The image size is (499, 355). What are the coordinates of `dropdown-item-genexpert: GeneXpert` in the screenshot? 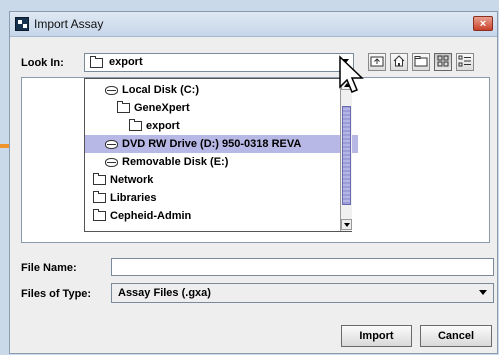 It's located at (227, 108).